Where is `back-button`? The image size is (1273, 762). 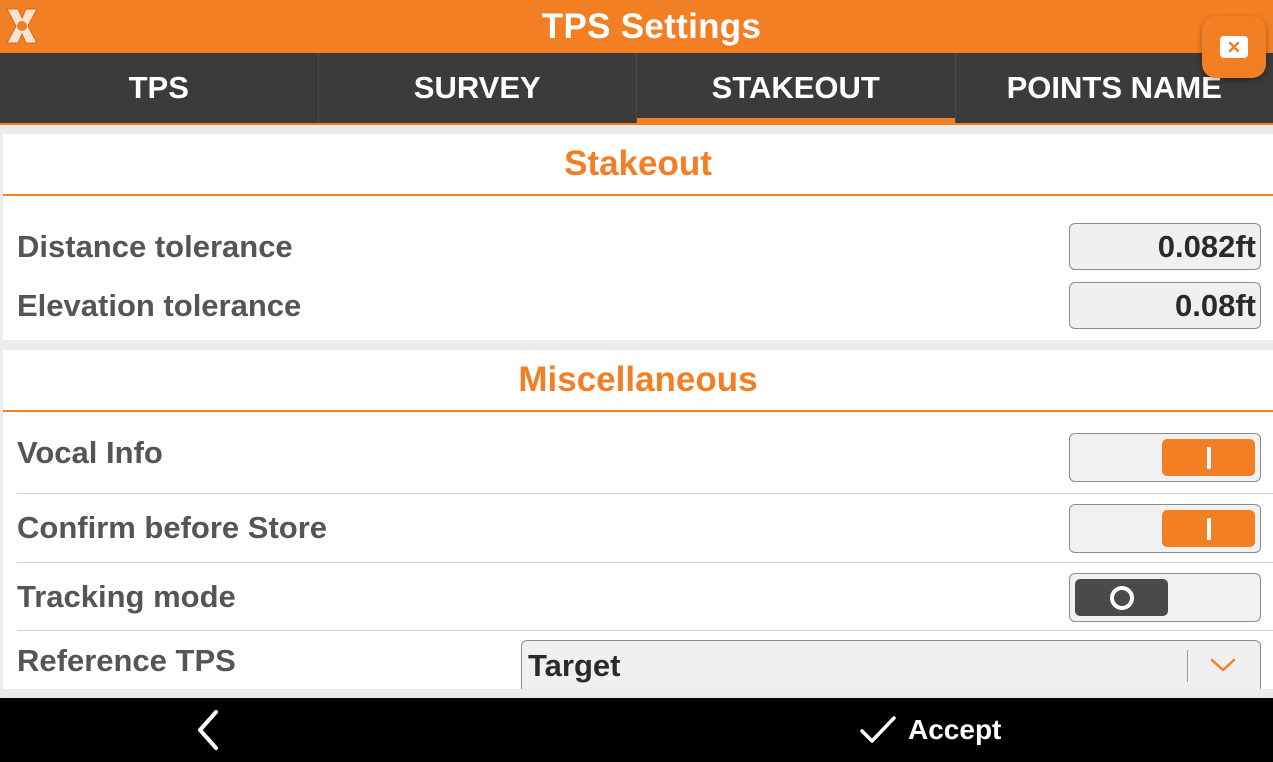
back-button is located at coordinates (207, 730).